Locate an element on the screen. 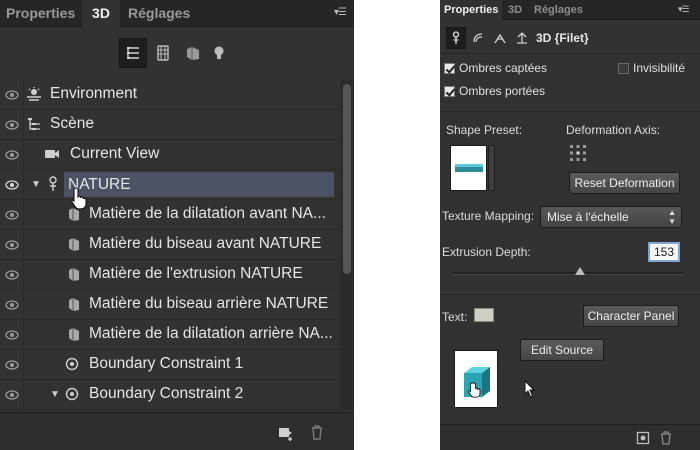  text-color-swatch is located at coordinates (484, 315).